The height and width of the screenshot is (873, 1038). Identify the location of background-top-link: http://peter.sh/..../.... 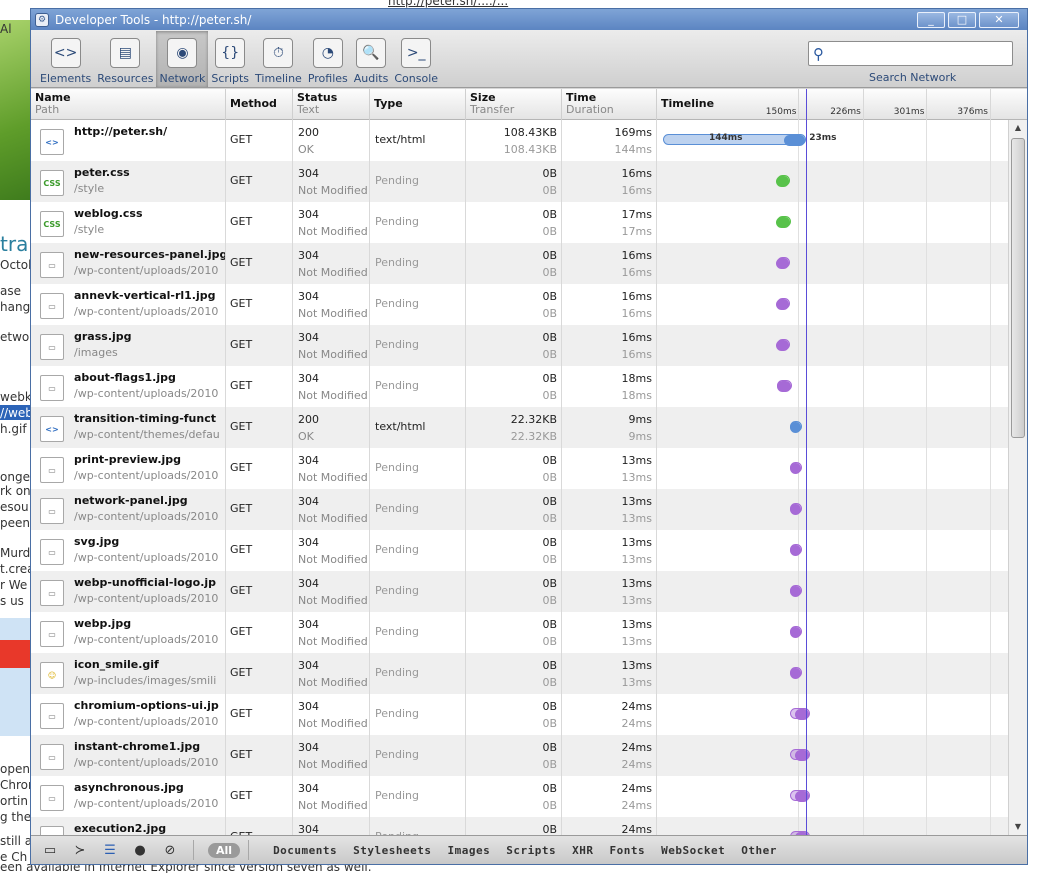
(448, 4).